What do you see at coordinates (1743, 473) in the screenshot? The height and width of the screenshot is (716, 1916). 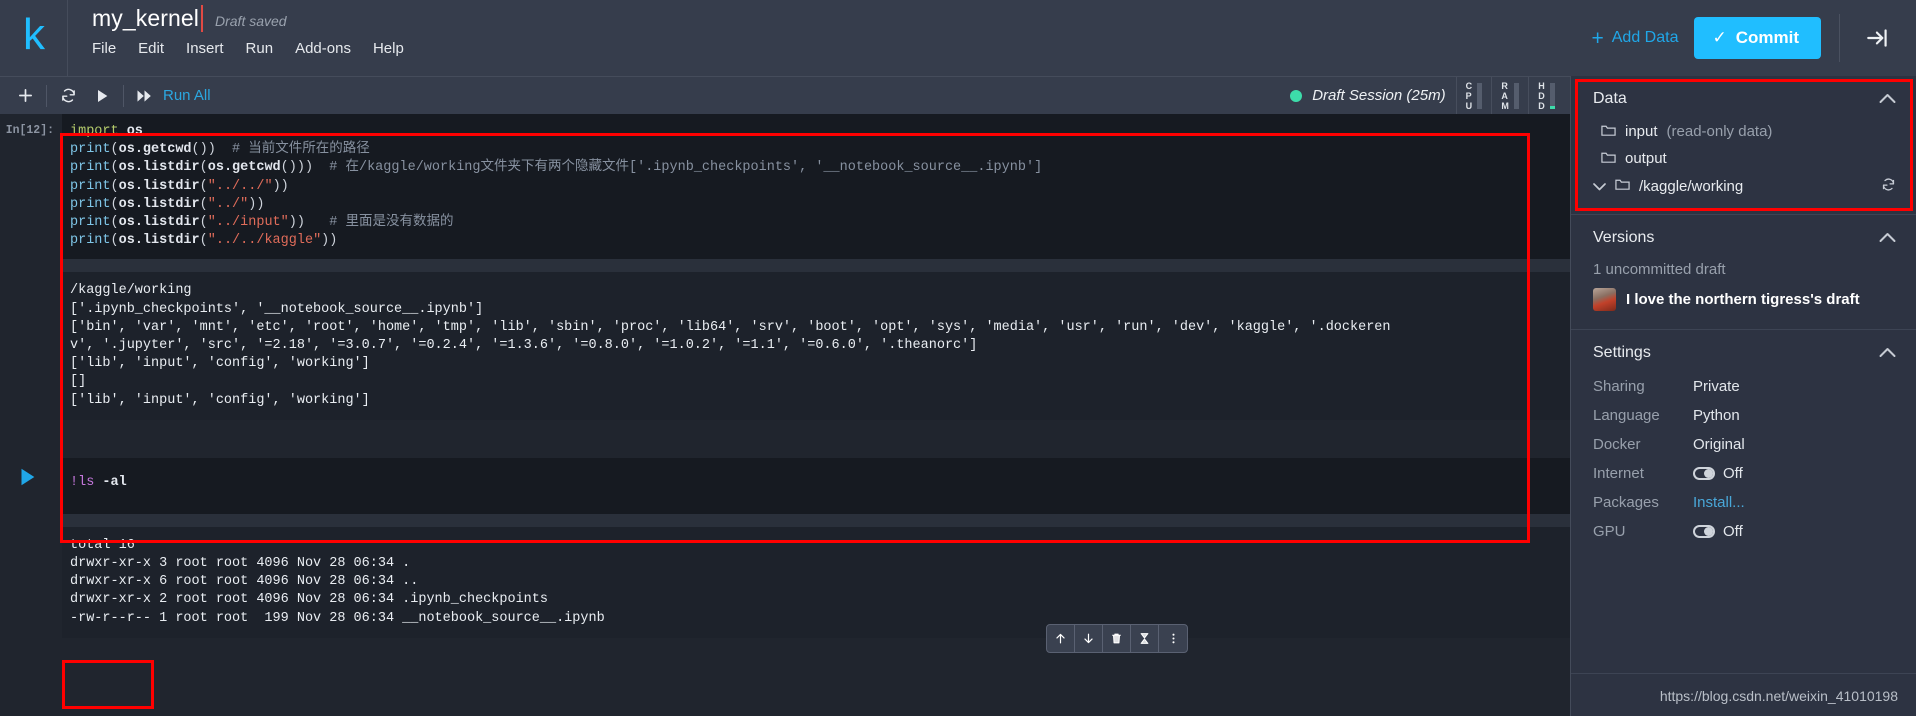 I see `setting-row-internet: Internet Off` at bounding box center [1743, 473].